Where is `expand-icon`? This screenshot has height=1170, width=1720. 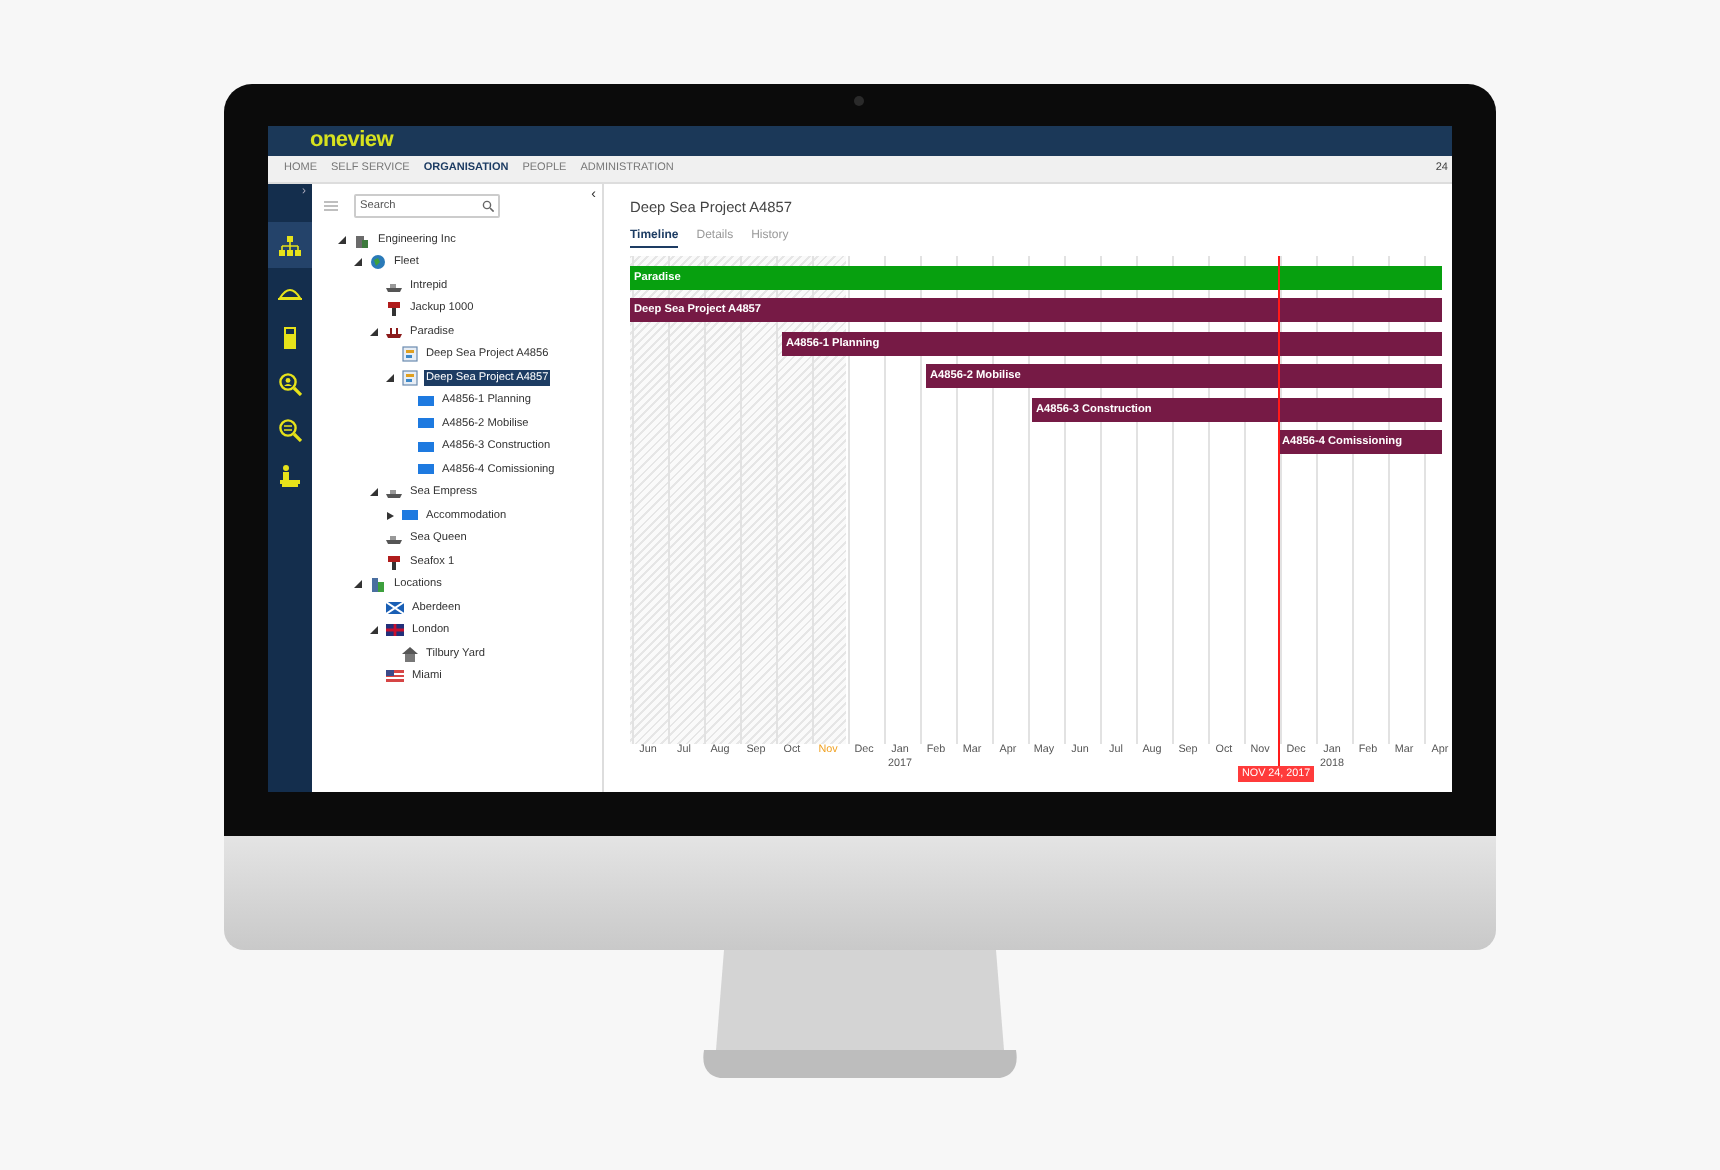 expand-icon is located at coordinates (390, 515).